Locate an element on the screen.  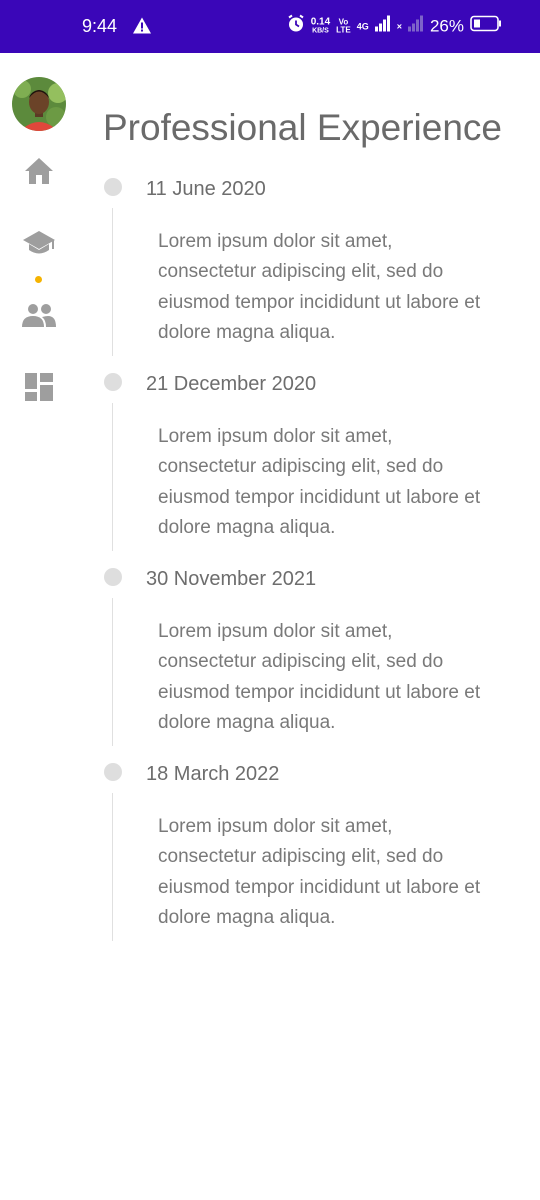
timeline-date: 30 November 2021 is located at coordinates (231, 579).